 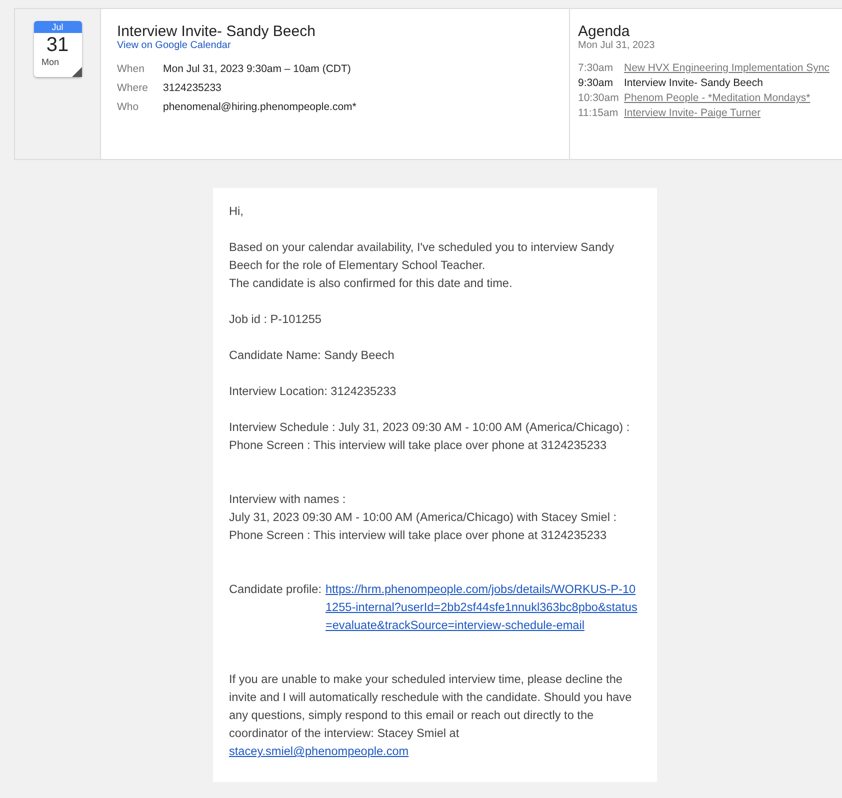 I want to click on agenda-event-link: Phenom People - *Meditation Mondays*, so click(x=729, y=98).